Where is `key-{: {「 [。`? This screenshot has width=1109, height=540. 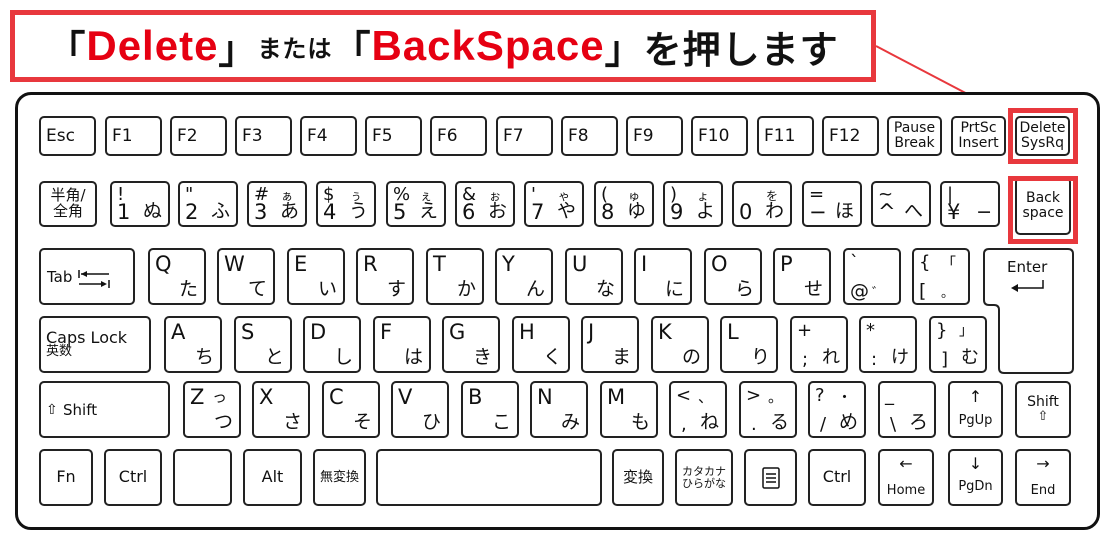
key-{: {「 [。 is located at coordinates (941, 276).